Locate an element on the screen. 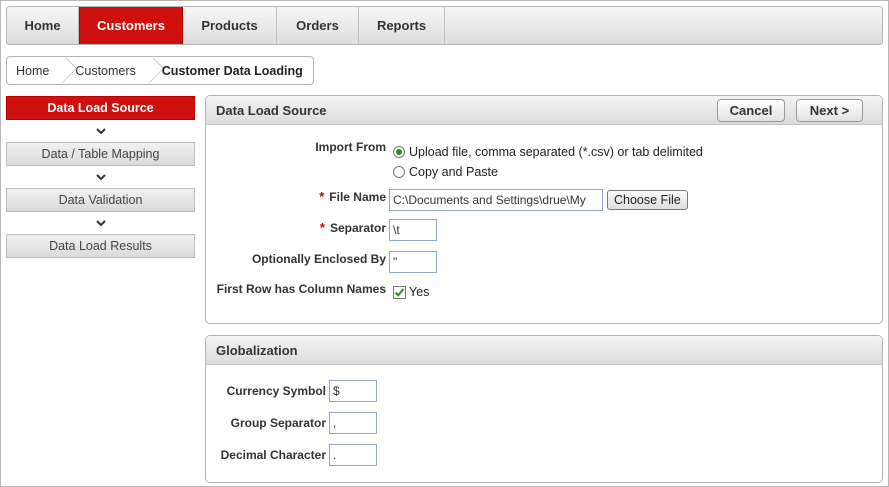 The width and height of the screenshot is (889, 487). separator-field: \t is located at coordinates (413, 230).